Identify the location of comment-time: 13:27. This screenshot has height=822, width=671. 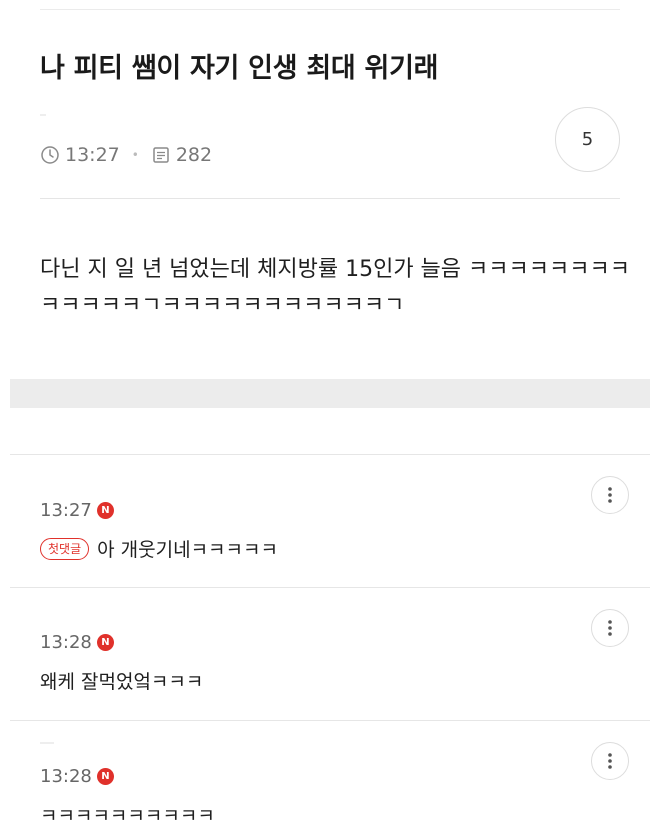
(66, 510).